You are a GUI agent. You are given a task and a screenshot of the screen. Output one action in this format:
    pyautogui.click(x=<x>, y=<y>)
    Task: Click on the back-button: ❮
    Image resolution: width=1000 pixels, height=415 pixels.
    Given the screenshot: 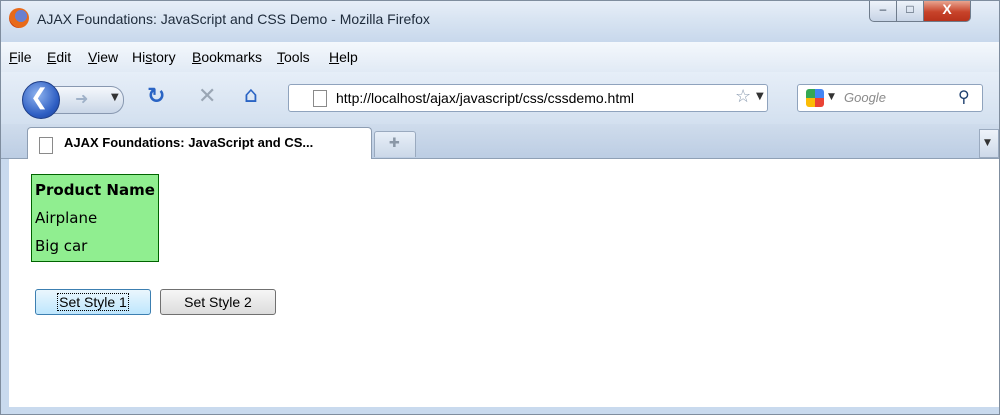 What is the action you would take?
    pyautogui.click(x=41, y=100)
    